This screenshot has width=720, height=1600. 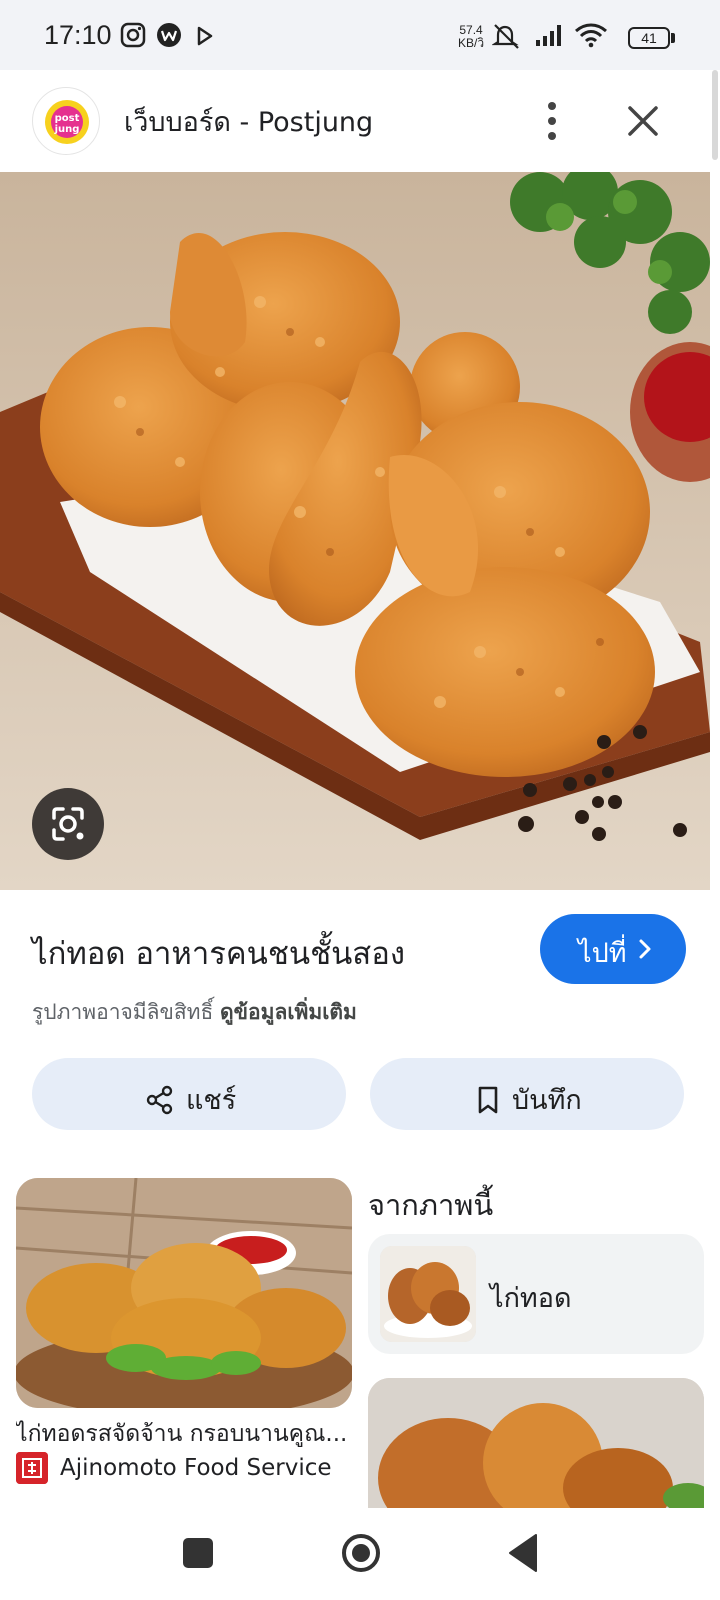 I want to click on ajinomoto-logo-icon, so click(x=32, y=1468).